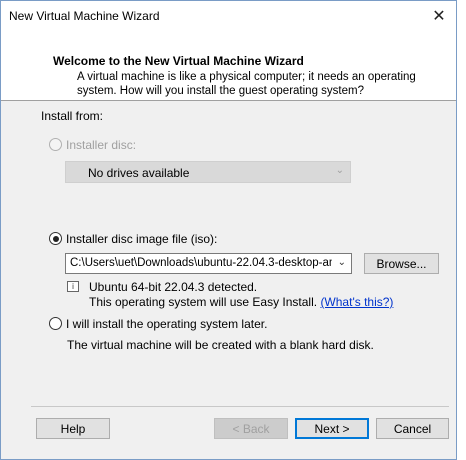  I want to click on installer-disc-radio, so click(55, 144).